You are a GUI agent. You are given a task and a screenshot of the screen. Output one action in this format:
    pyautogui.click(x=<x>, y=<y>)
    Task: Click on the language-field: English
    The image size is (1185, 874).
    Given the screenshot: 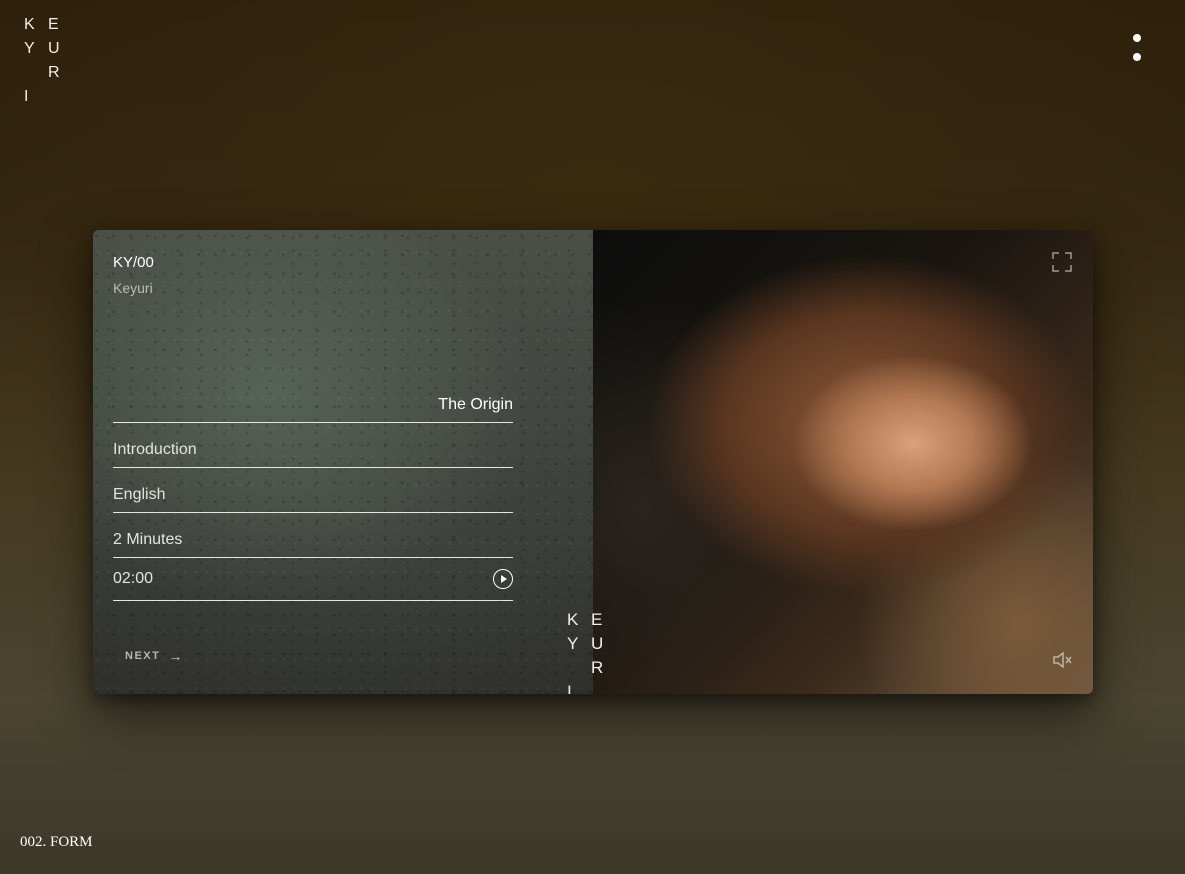 What is the action you would take?
    pyautogui.click(x=313, y=491)
    